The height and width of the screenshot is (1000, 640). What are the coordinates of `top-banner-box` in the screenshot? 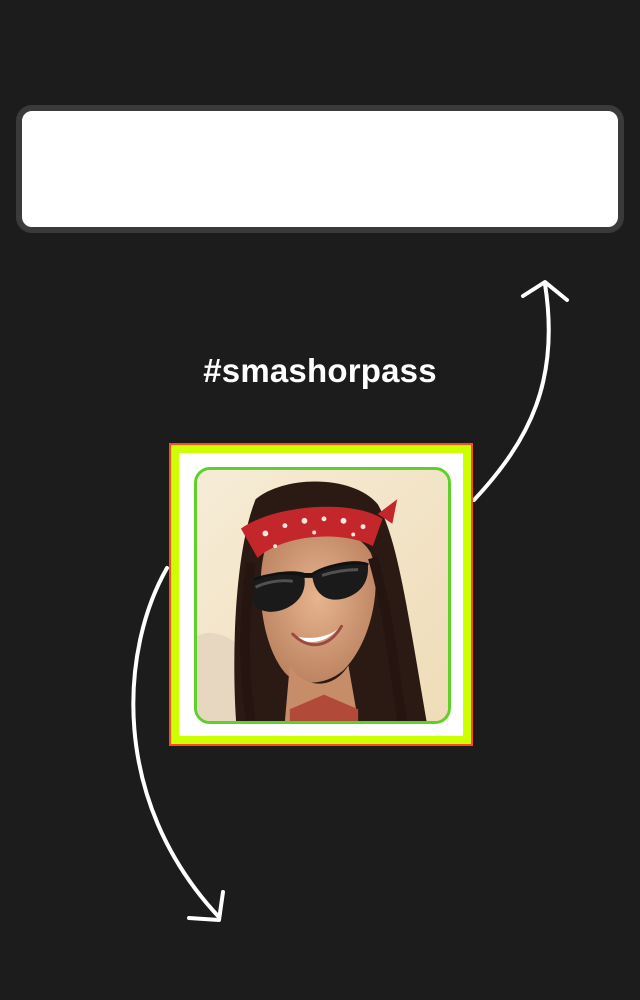 It's located at (320, 169).